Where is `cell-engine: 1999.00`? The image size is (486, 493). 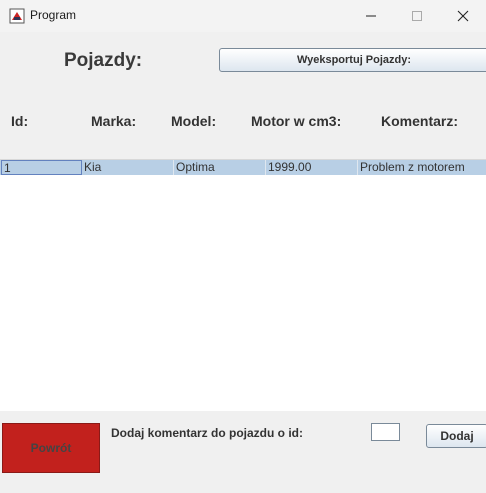 cell-engine: 1999.00 is located at coordinates (312, 167).